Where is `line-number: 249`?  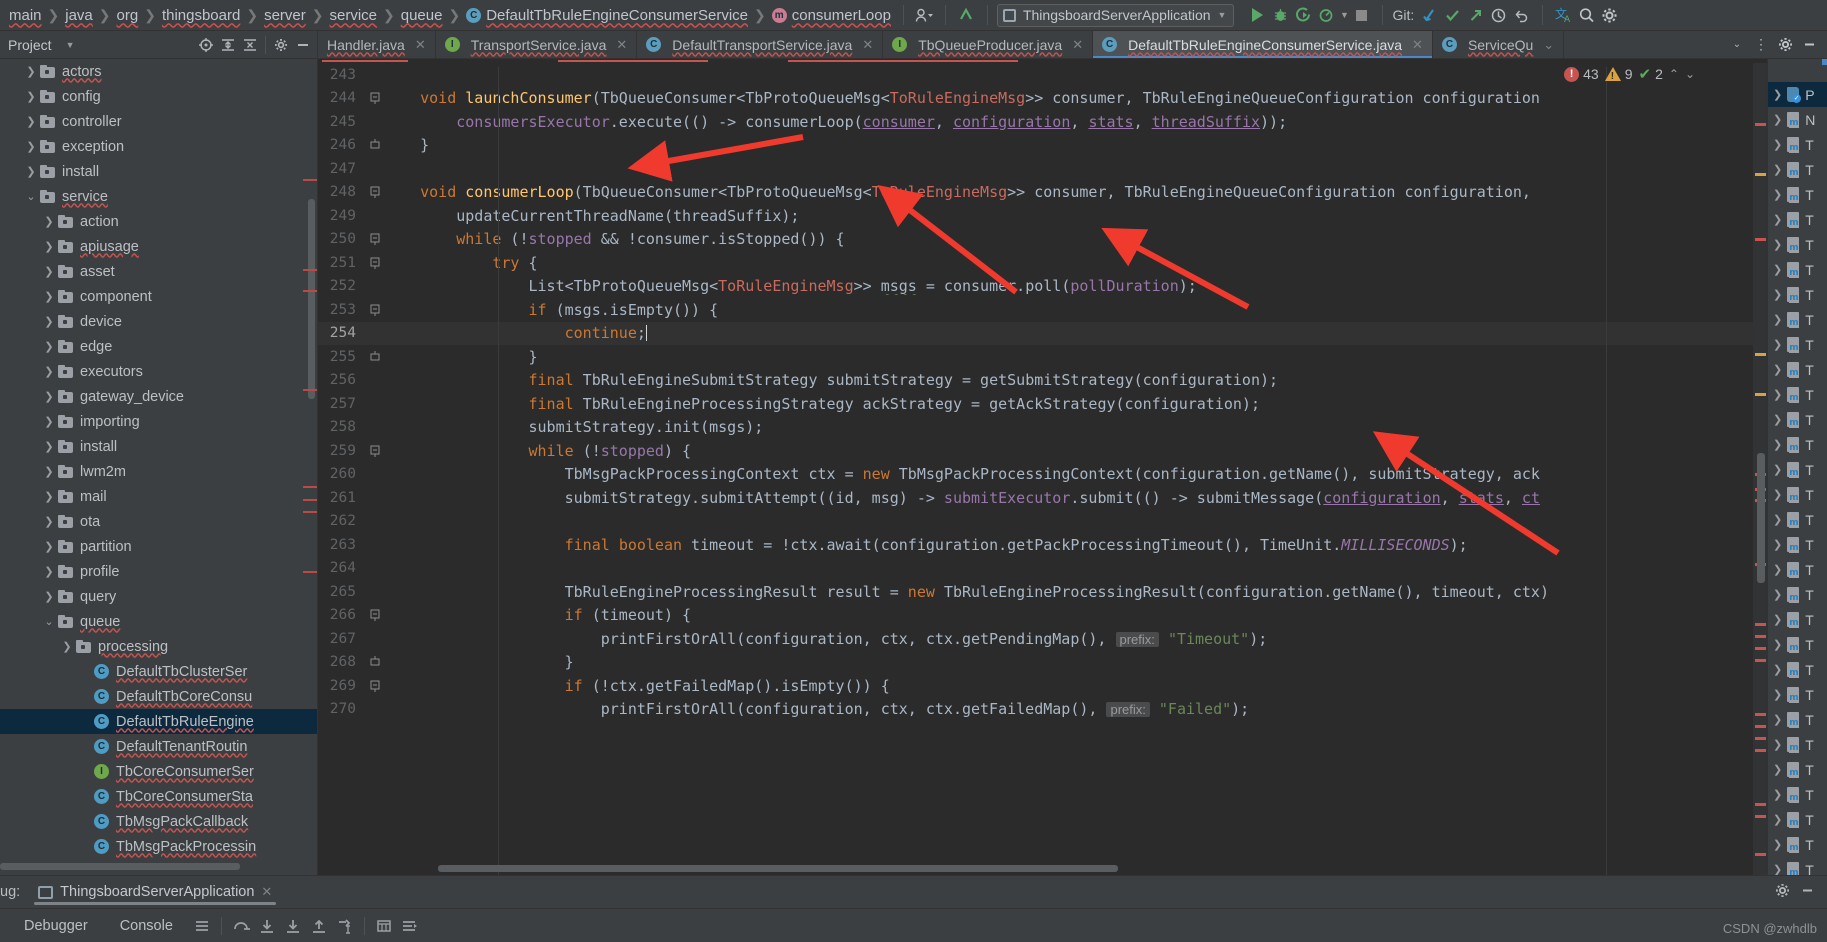 line-number: 249 is located at coordinates (342, 216).